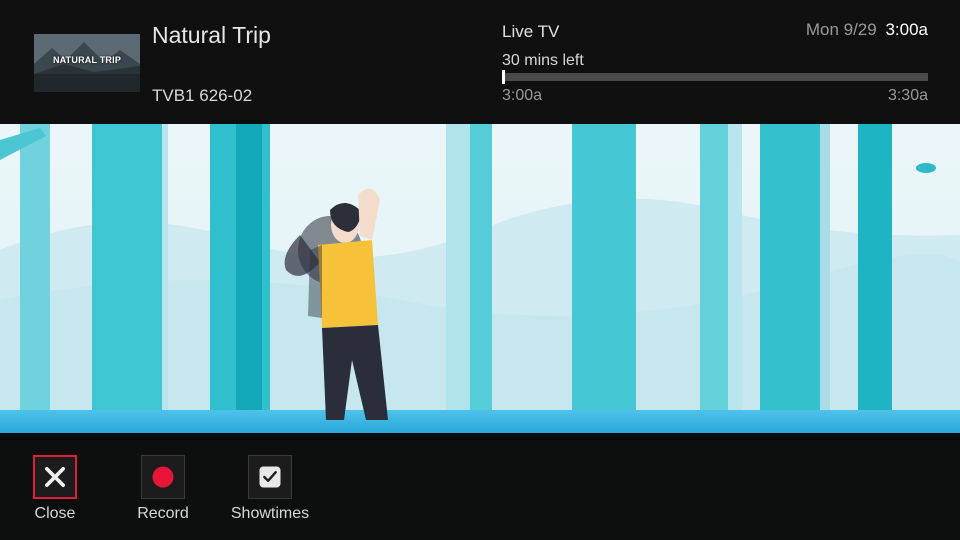 Image resolution: width=960 pixels, height=540 pixels. What do you see at coordinates (906, 29) in the screenshot?
I see `clock-time: 3:00a` at bounding box center [906, 29].